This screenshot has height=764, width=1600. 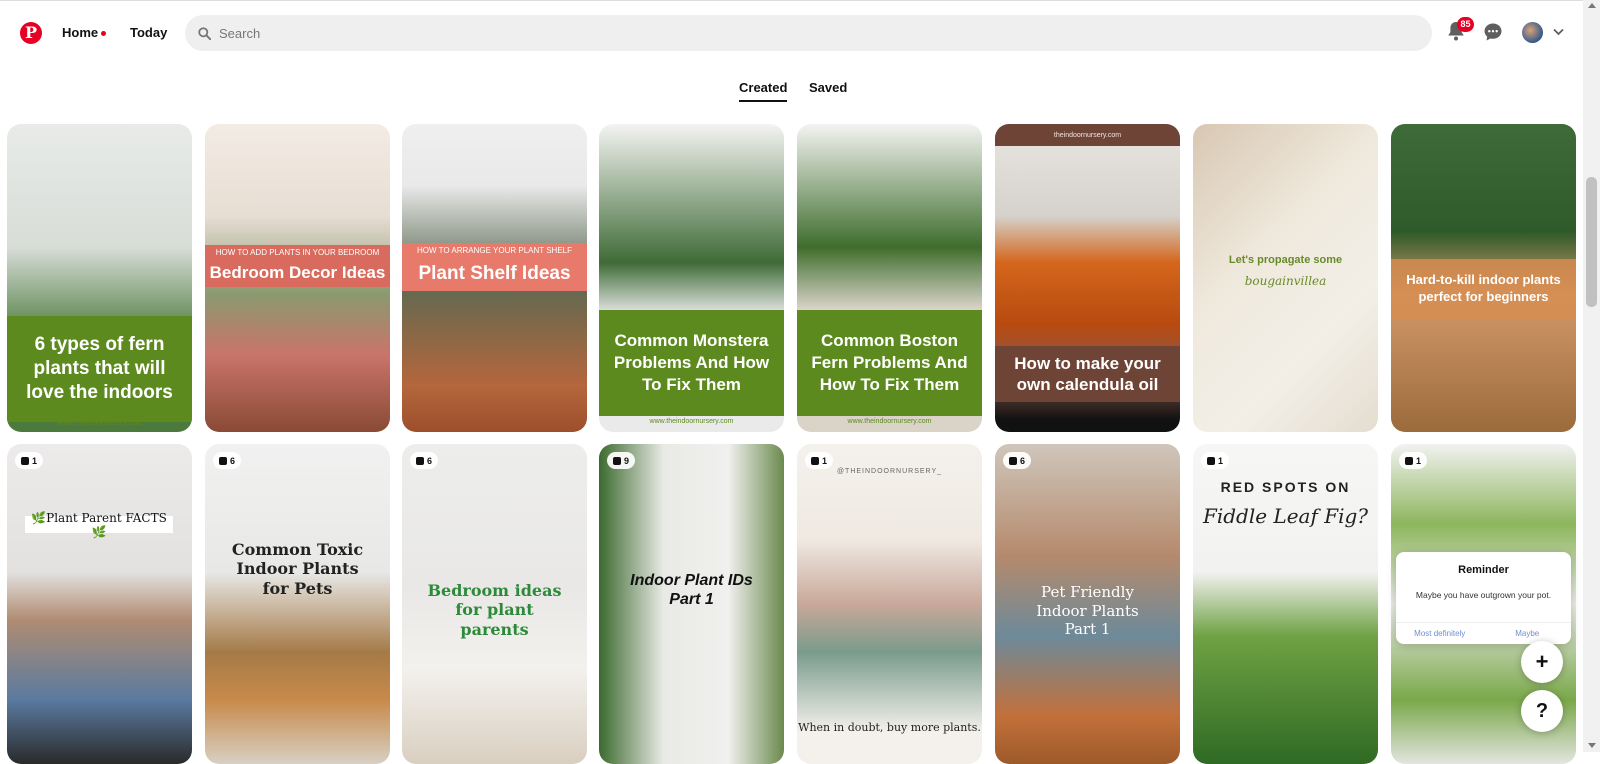 What do you see at coordinates (1493, 32) in the screenshot?
I see `messages-icon` at bounding box center [1493, 32].